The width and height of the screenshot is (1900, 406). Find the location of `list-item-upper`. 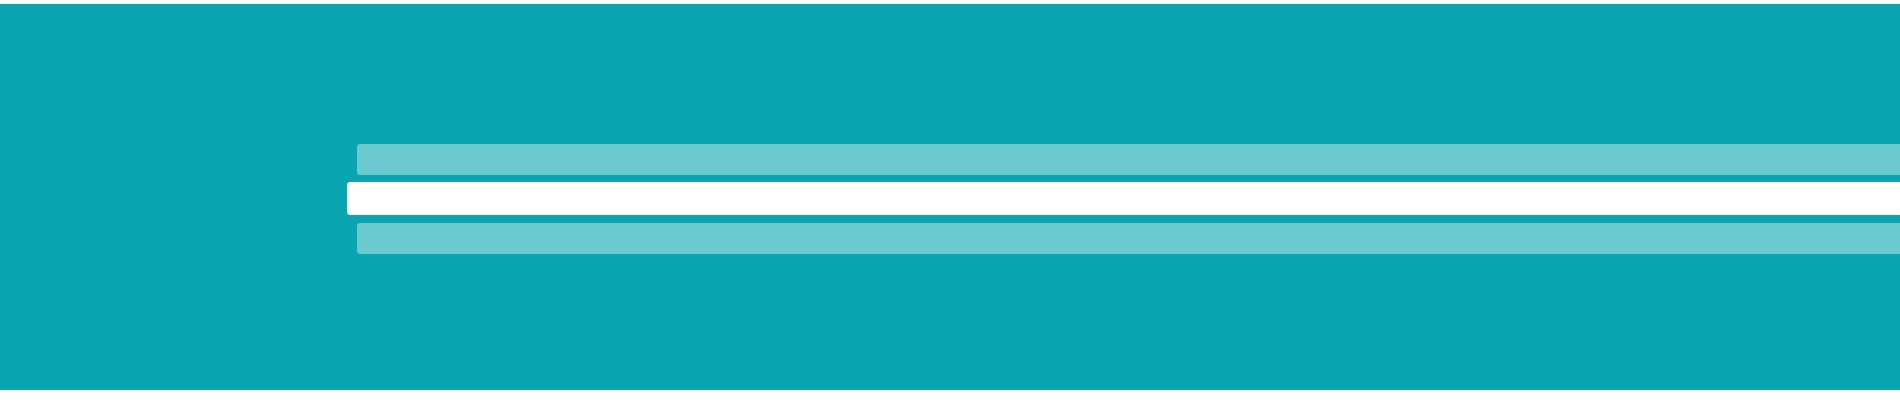

list-item-upper is located at coordinates (1128, 159).